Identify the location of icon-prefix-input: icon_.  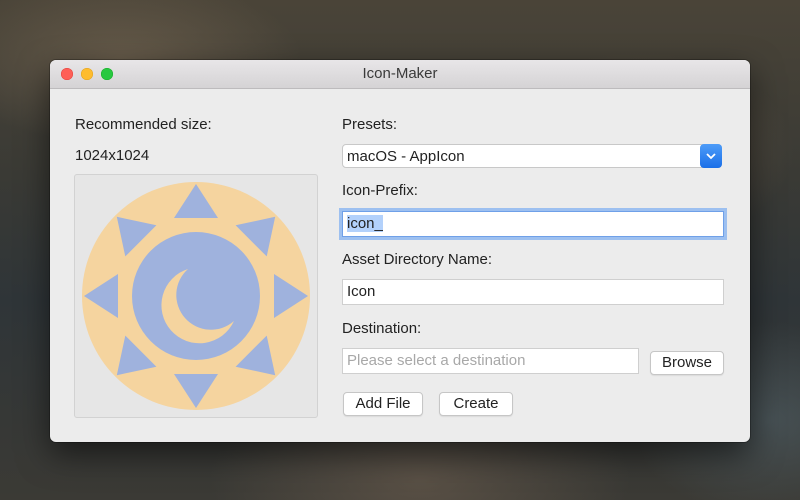
(533, 224).